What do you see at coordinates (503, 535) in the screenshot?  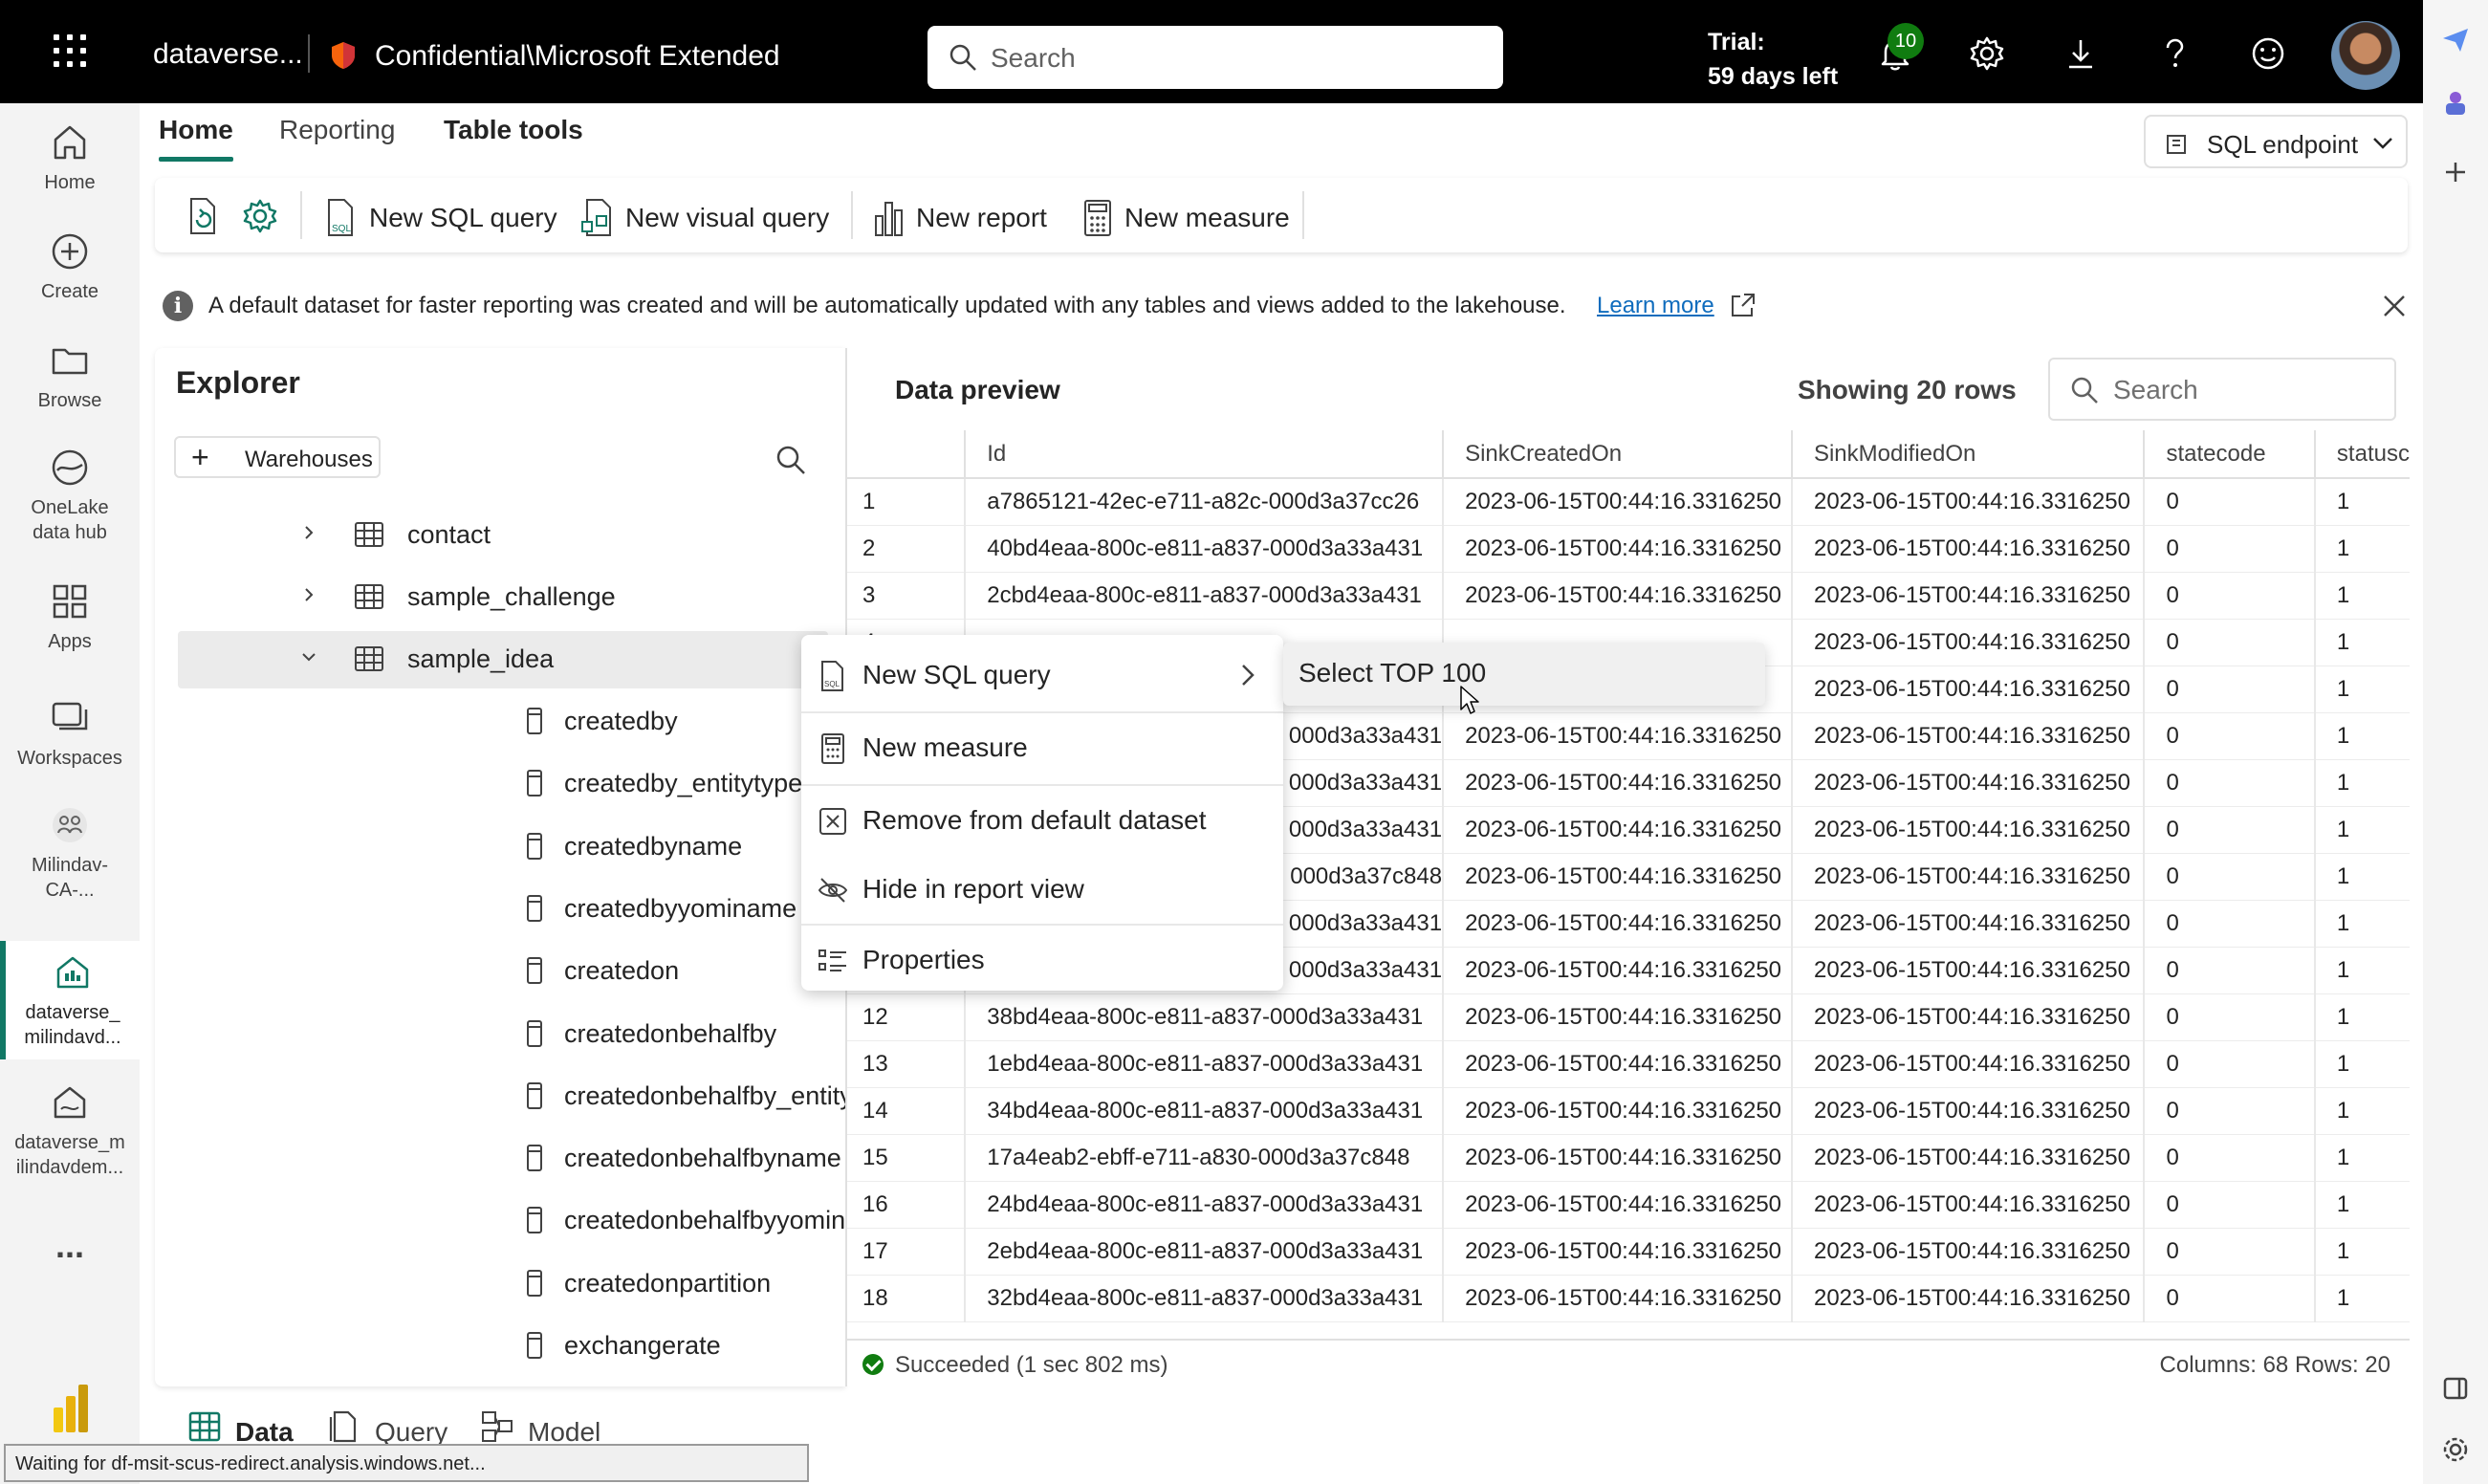 I see `tree-item-table: contact` at bounding box center [503, 535].